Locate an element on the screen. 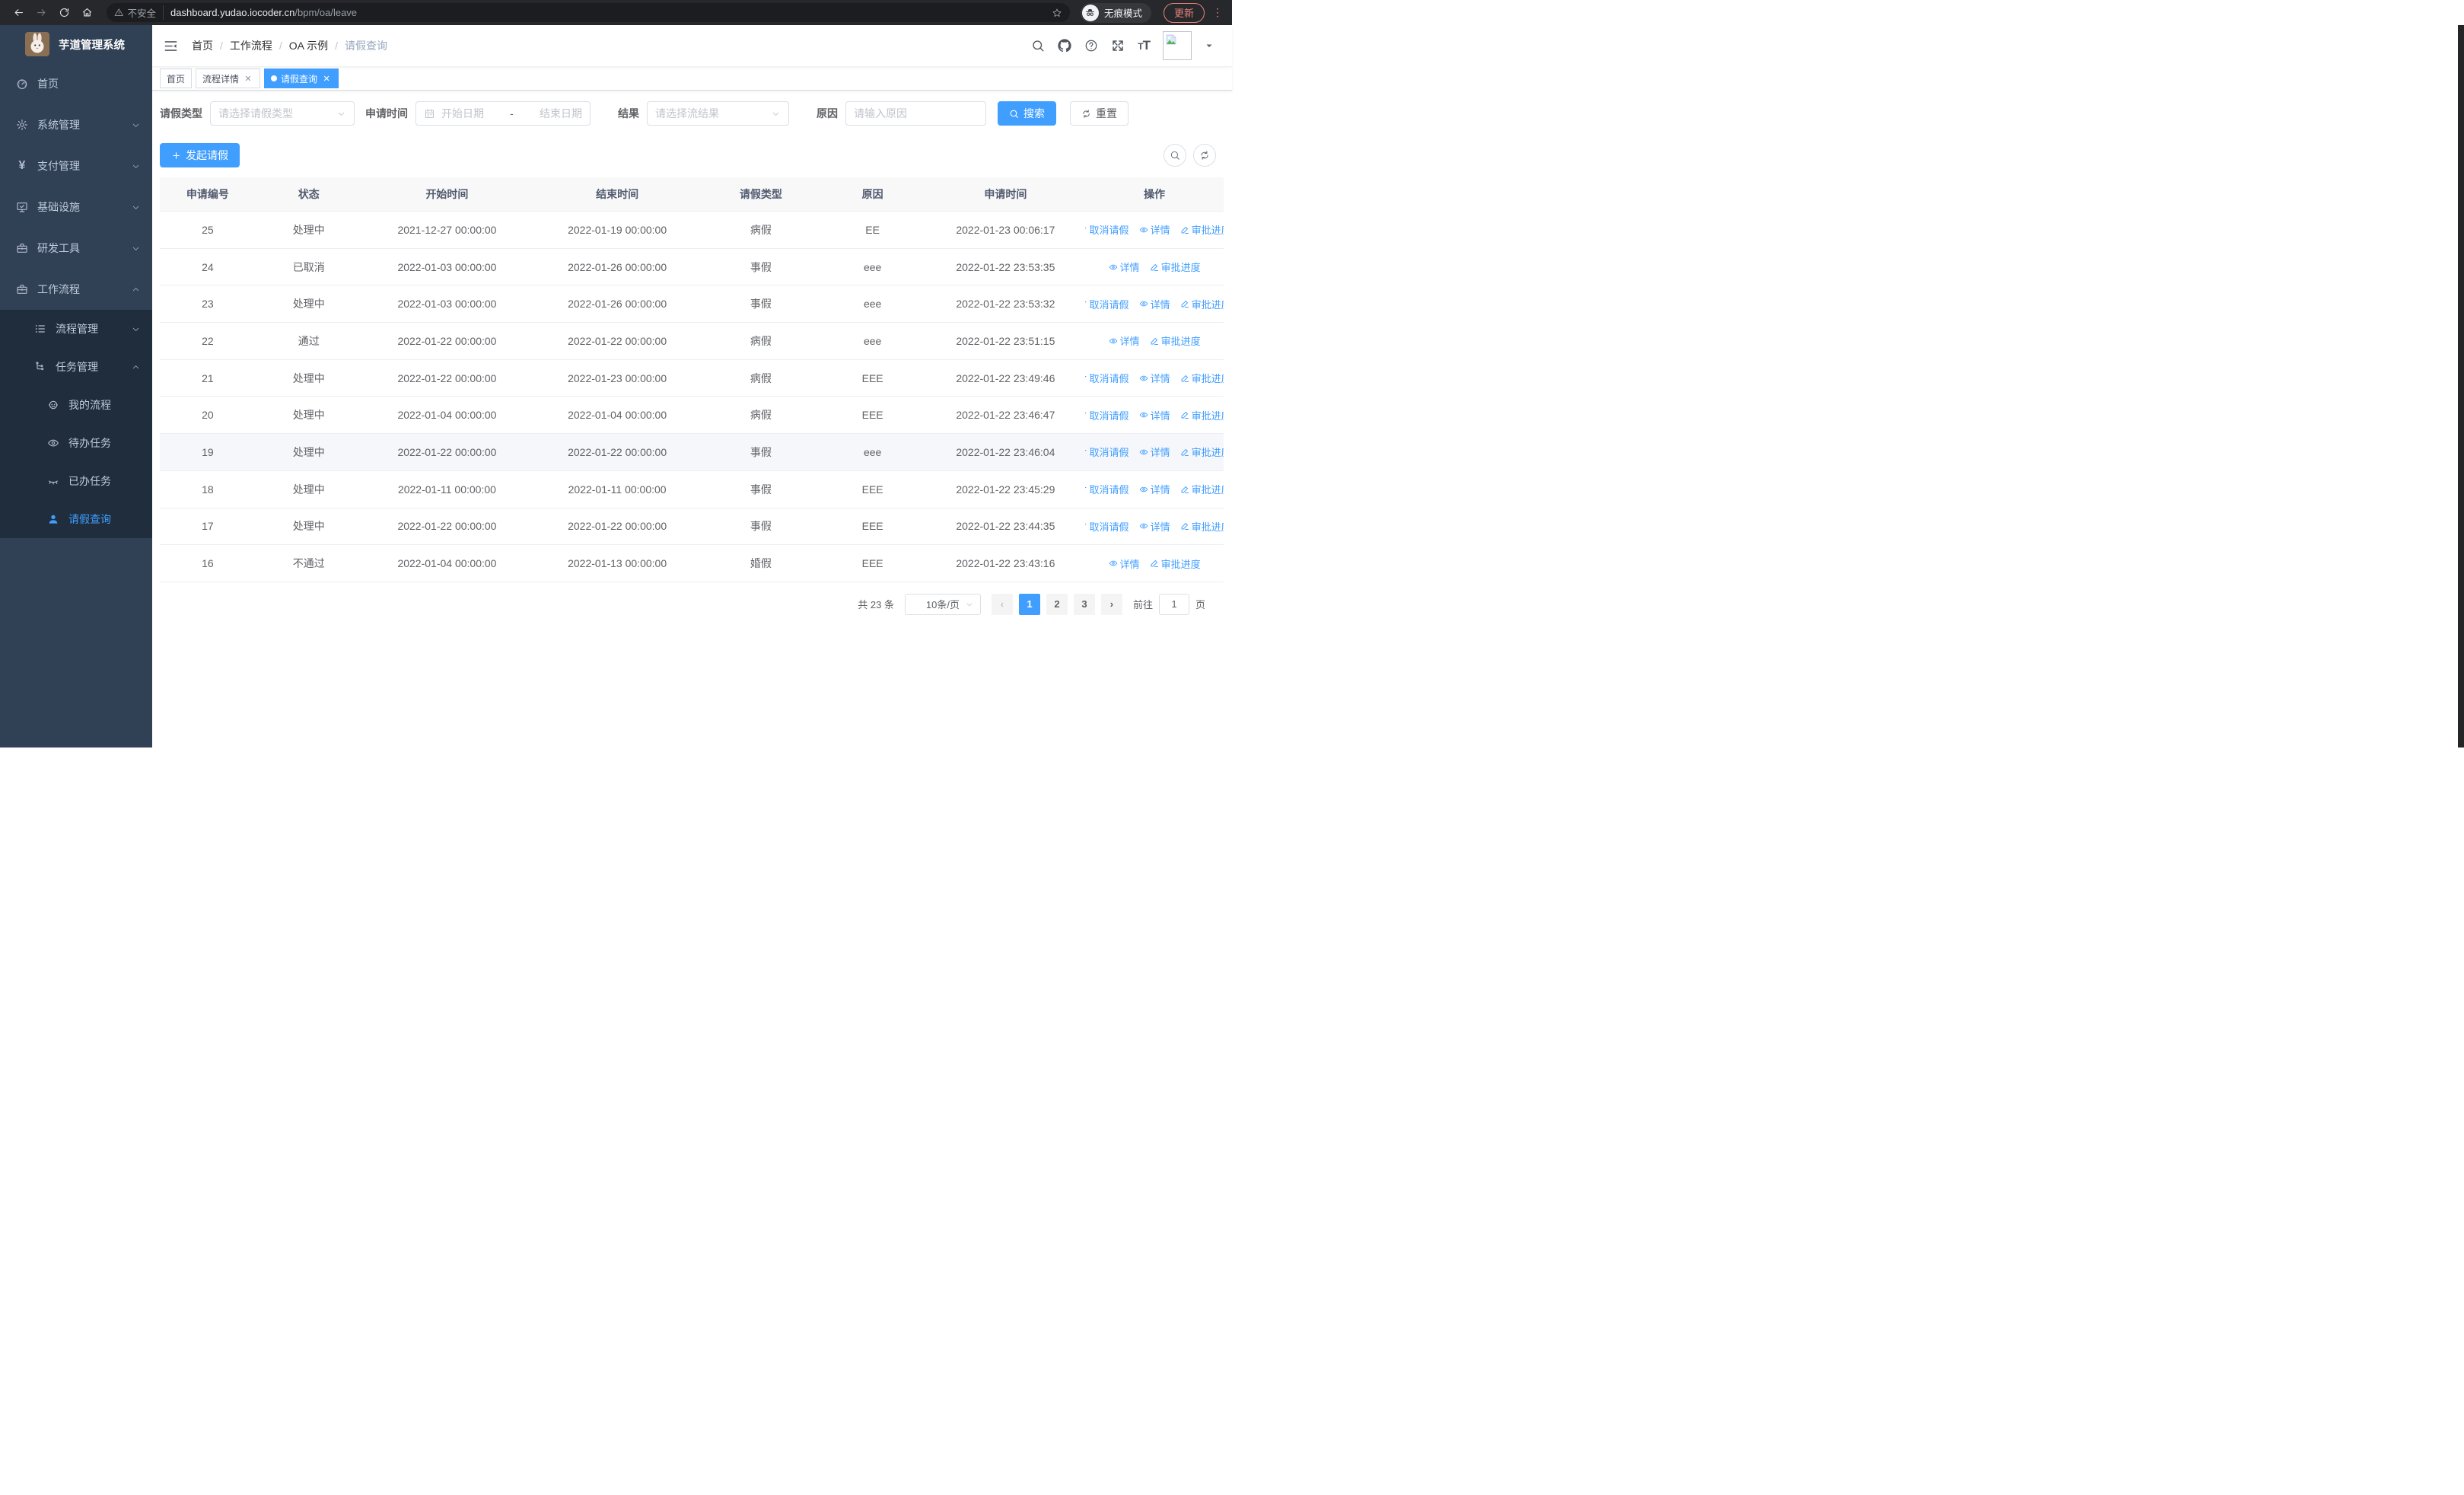 The width and height of the screenshot is (2464, 1495). sidebar-item-my-process: 我的流程 is located at coordinates (76, 405).